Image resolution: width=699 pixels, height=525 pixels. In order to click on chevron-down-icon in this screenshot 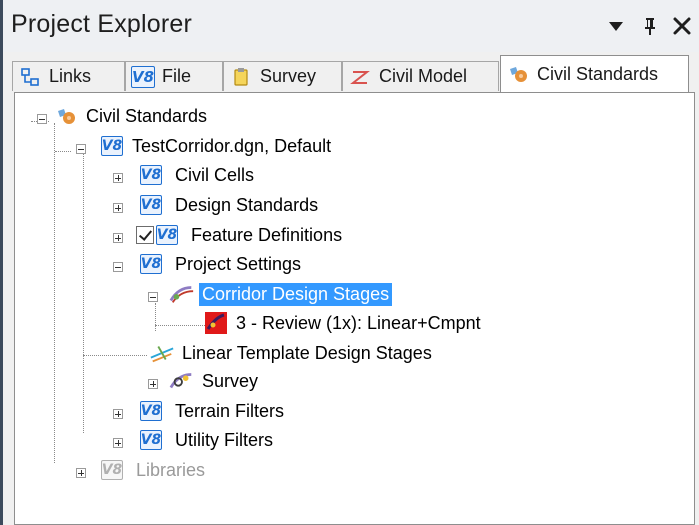, I will do `click(616, 26)`.